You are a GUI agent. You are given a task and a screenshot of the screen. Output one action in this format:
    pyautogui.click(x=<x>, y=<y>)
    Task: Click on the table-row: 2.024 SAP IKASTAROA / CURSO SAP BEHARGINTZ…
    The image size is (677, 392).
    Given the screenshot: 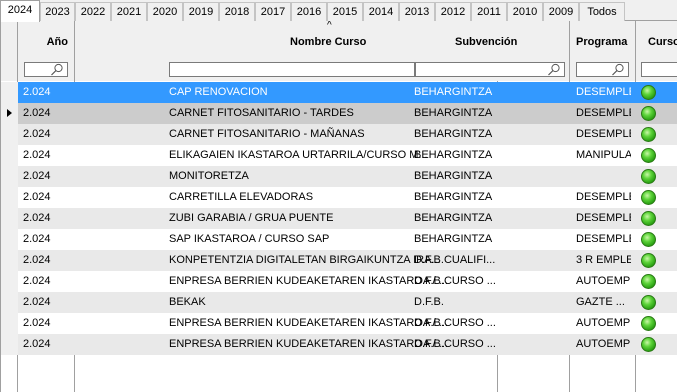 What is the action you would take?
    pyautogui.click(x=347, y=239)
    